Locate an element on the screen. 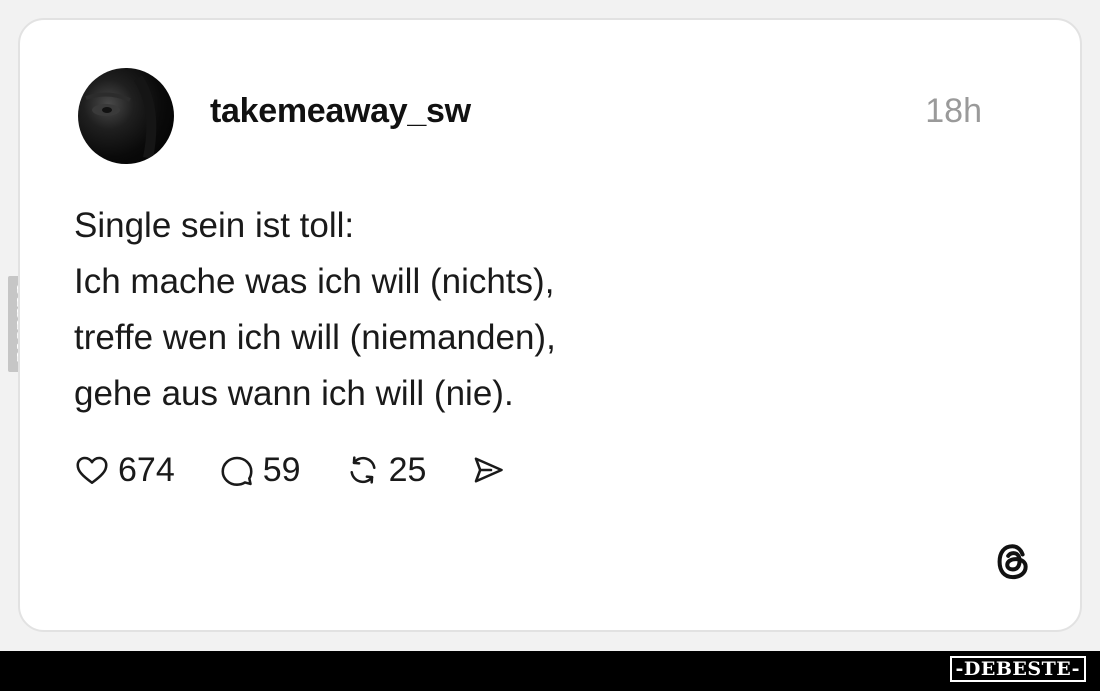  footer-watermark: -DEBESTE- is located at coordinates (1017, 669).